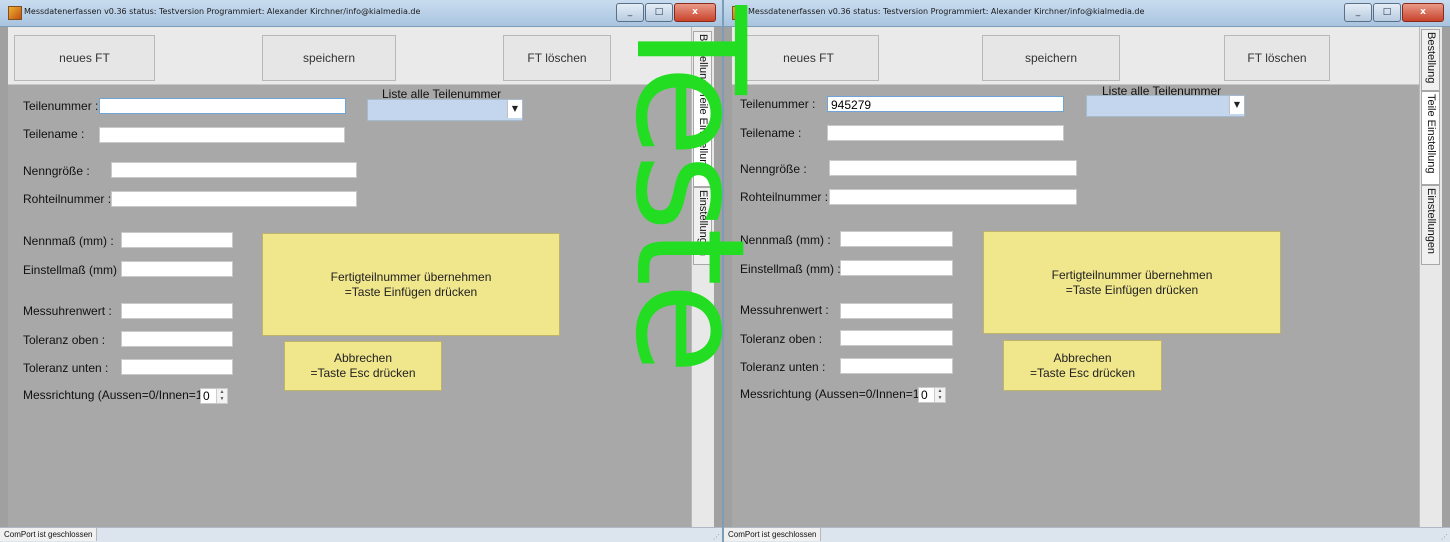 The height and width of the screenshot is (542, 1450). Describe the element at coordinates (945, 104) in the screenshot. I see `teilenummer-input: 945279` at that location.